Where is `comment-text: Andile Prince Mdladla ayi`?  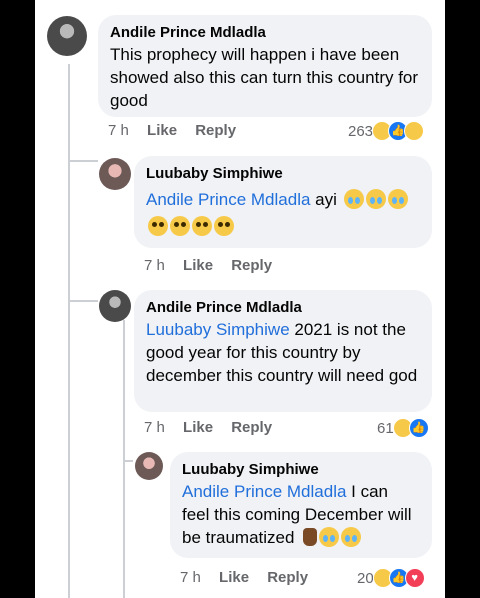
comment-text: Andile Prince Mdladla ayi is located at coordinates (283, 199).